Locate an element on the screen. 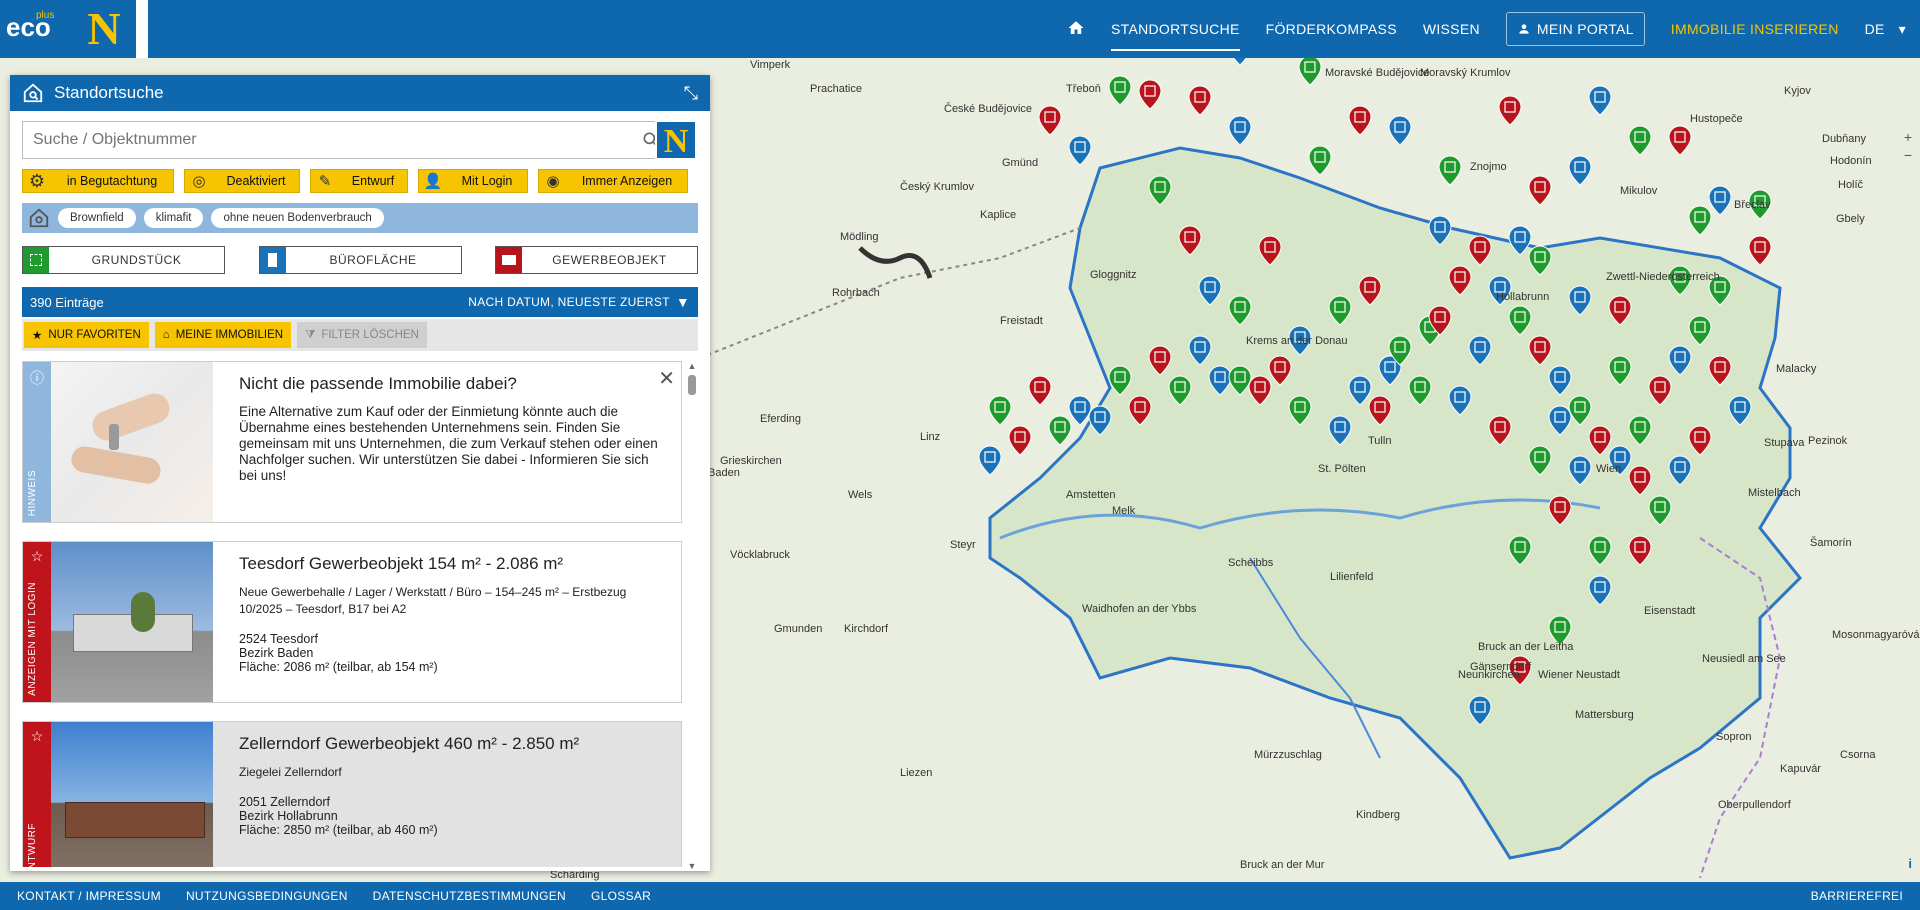 The width and height of the screenshot is (1920, 910). map-place-label: Malacky is located at coordinates (1796, 369).